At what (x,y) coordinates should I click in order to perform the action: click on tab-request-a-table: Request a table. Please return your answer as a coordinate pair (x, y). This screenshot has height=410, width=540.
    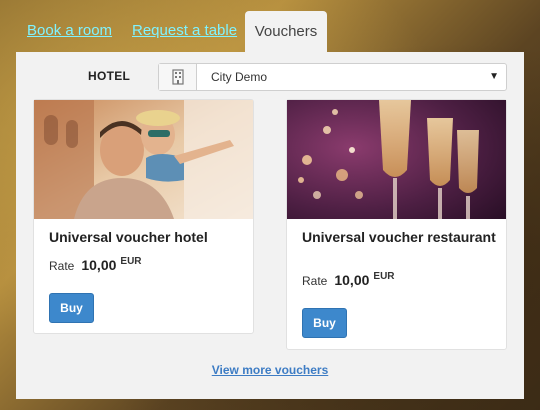
    Looking at the image, I should click on (184, 30).